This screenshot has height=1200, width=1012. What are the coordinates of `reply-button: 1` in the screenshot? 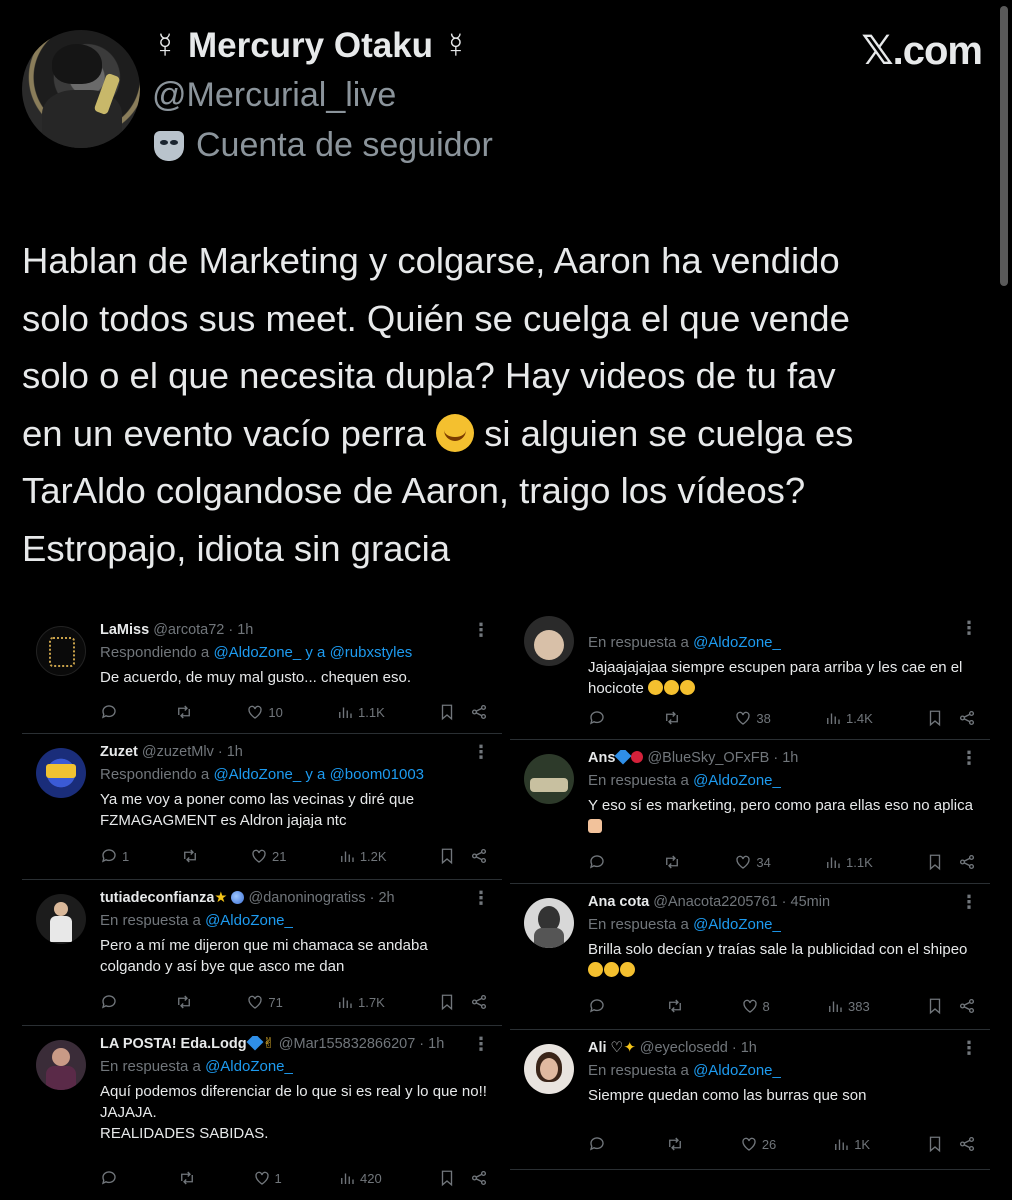 It's located at (114, 856).